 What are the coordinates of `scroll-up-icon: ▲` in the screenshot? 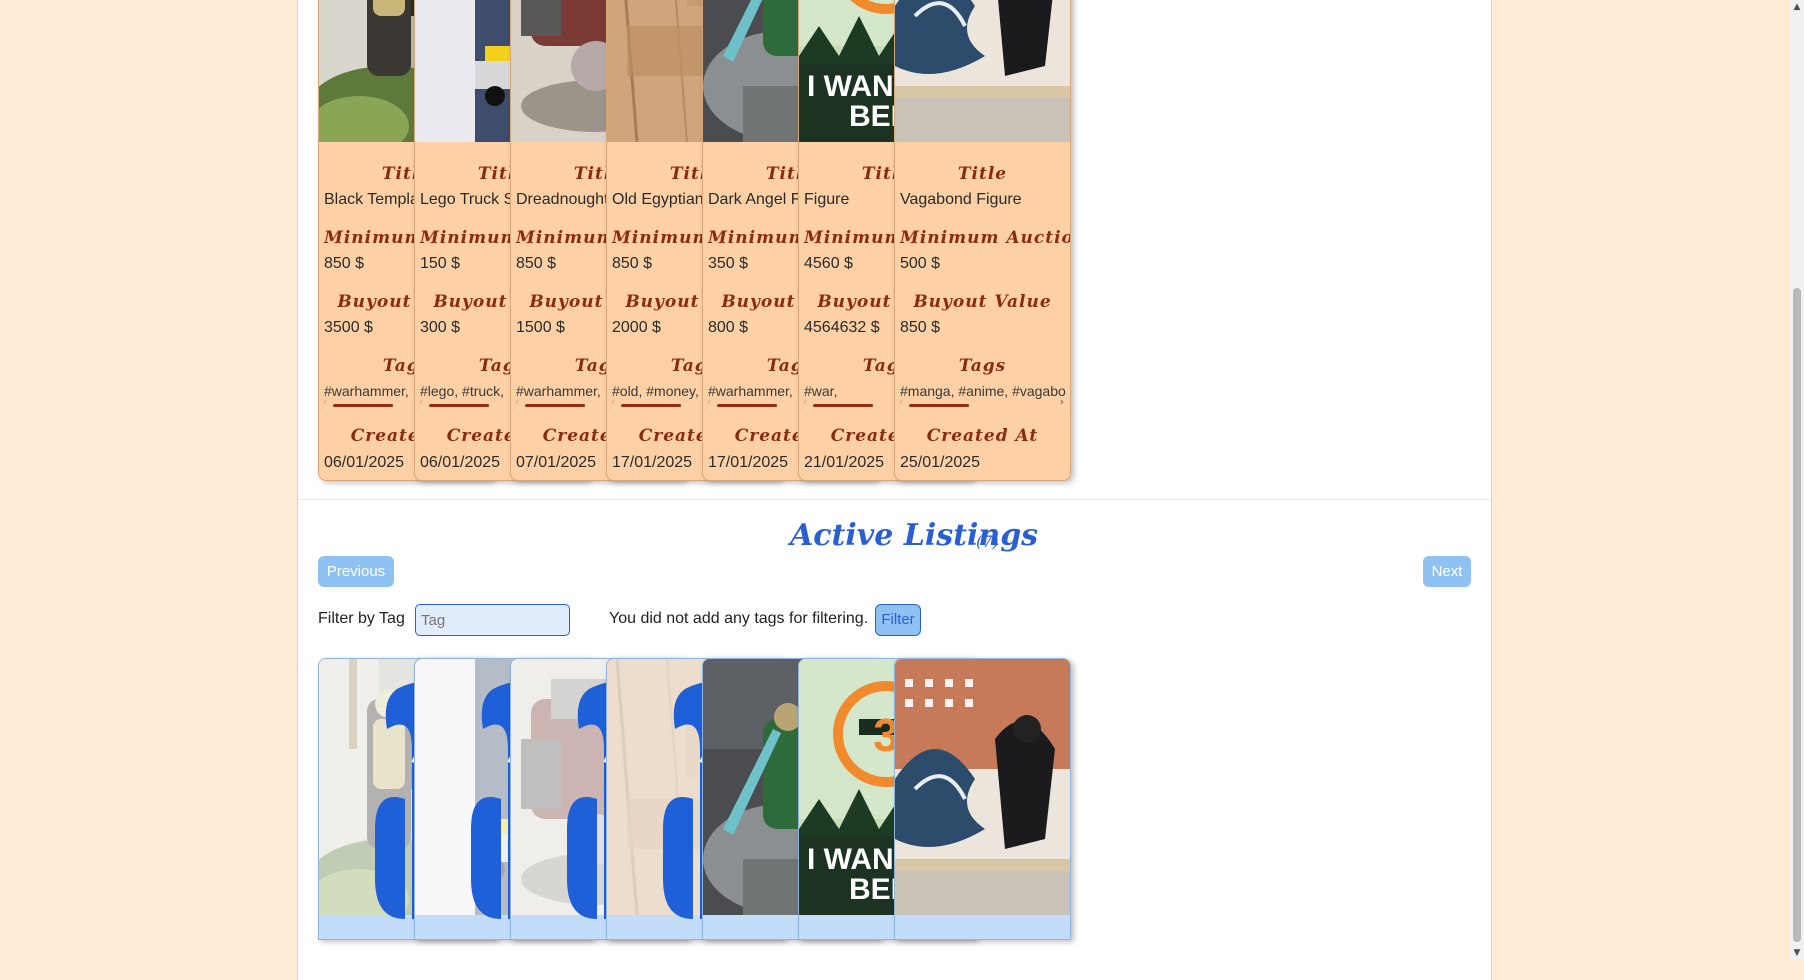 It's located at (1797, 7).